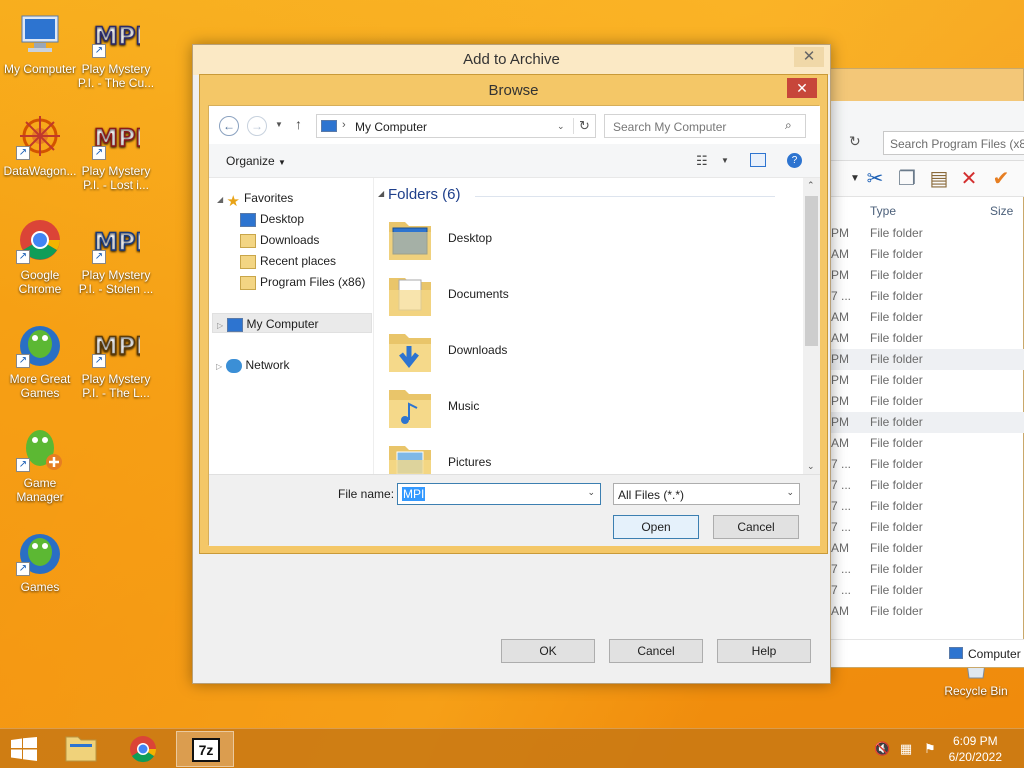 The width and height of the screenshot is (1024, 768). I want to click on folder-item-downloads: Downloads, so click(557, 354).